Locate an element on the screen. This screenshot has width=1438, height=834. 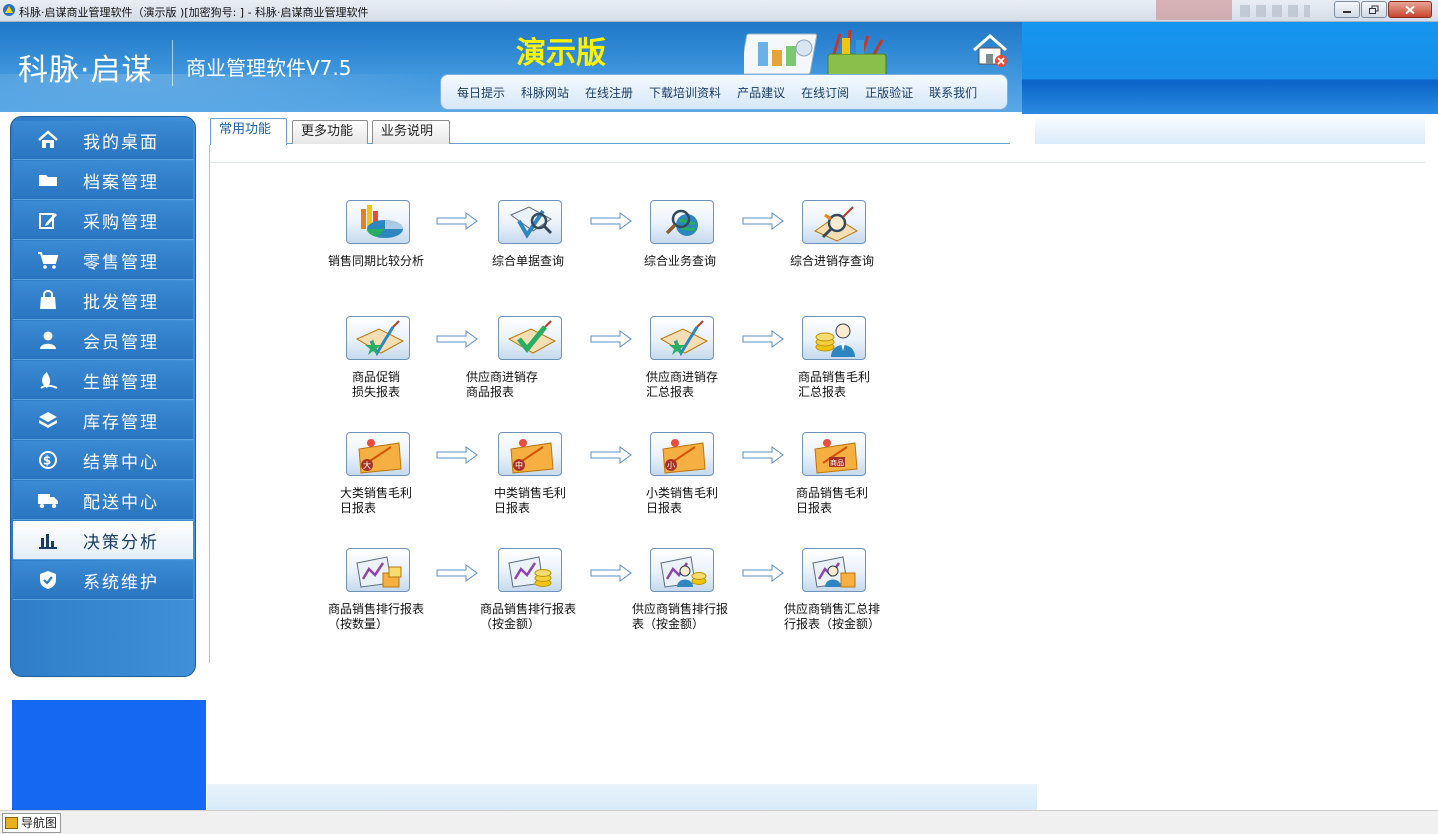
sidebar-item-wholesale: 批发管理 is located at coordinates (103, 300).